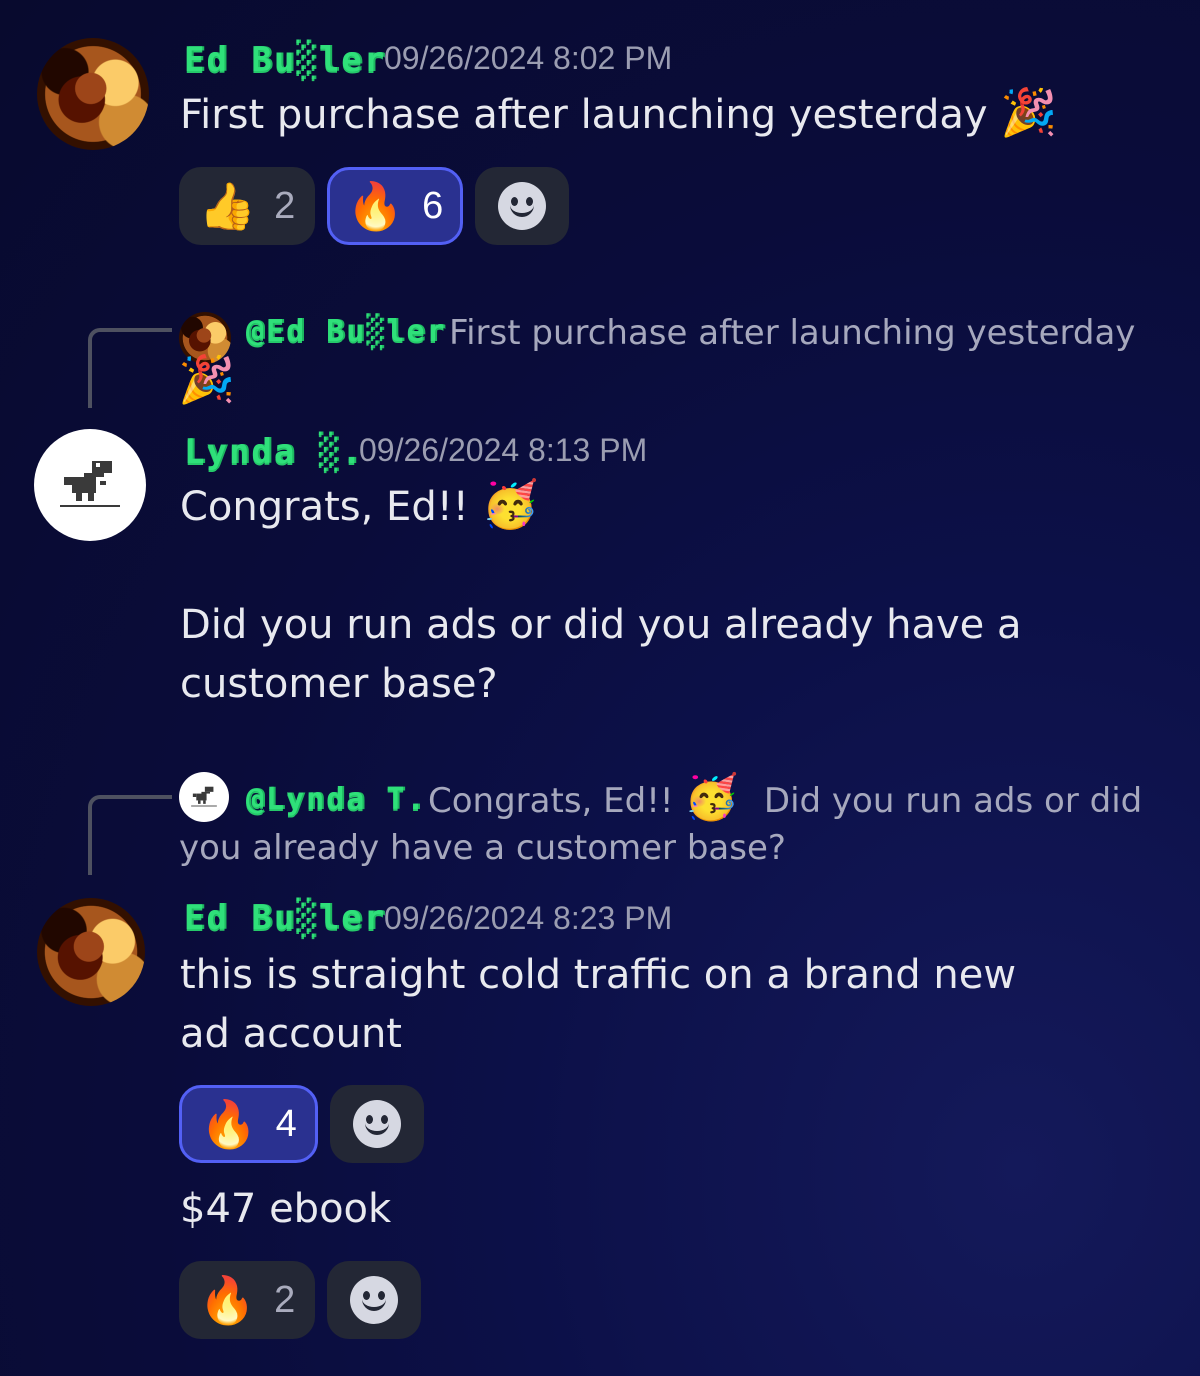 This screenshot has width=1200, height=1376. I want to click on avatar-lynda, so click(90, 485).